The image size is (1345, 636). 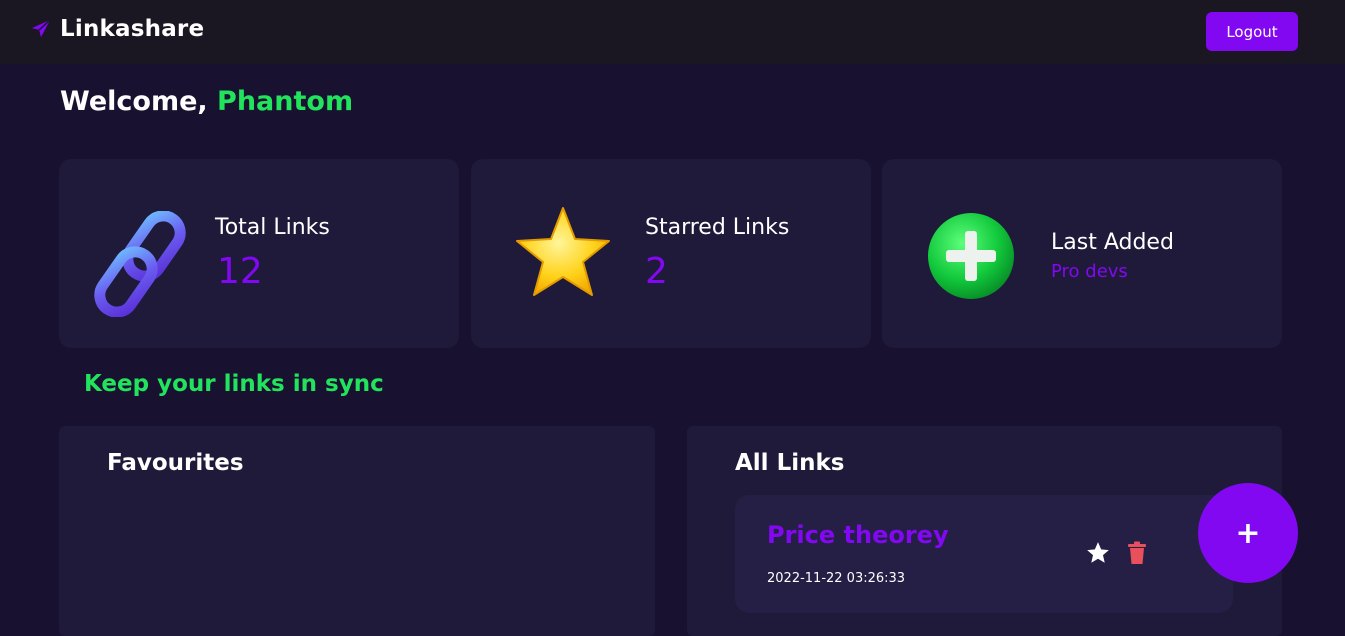 What do you see at coordinates (984, 554) in the screenshot?
I see `link-item: Price theorey 2022-11-22 03:26:33` at bounding box center [984, 554].